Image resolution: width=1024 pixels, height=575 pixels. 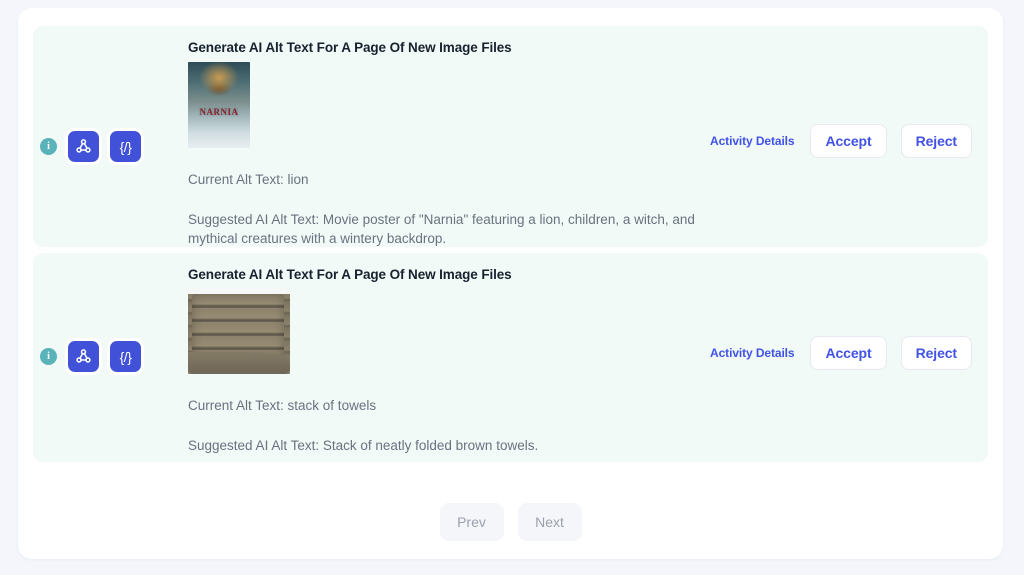 I want to click on next-page-button: Next, so click(x=549, y=522).